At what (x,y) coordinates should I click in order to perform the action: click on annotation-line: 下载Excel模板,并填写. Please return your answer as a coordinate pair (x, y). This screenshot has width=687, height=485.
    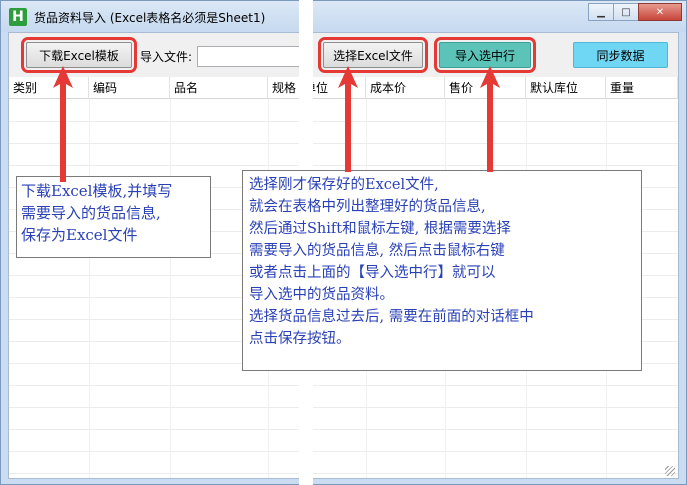
    Looking at the image, I should click on (97, 191).